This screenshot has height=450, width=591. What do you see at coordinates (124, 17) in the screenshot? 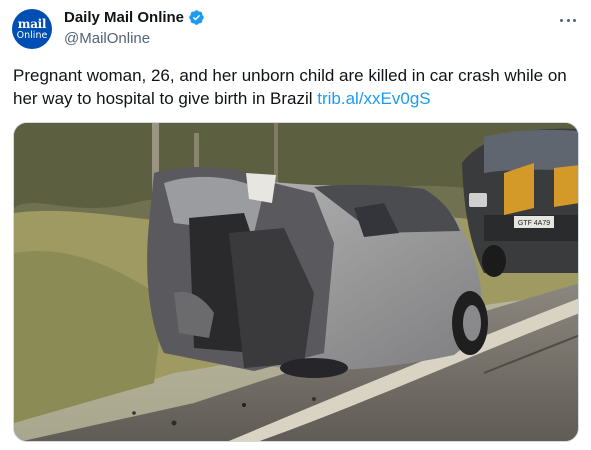
I see `author-display-name: Daily Mail Online` at bounding box center [124, 17].